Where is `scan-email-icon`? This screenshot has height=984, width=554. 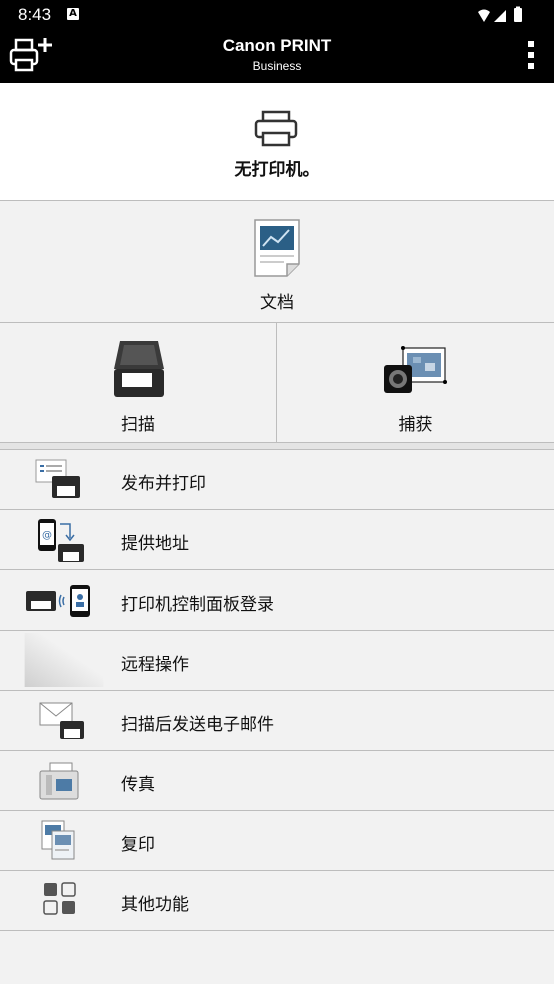 scan-email-icon is located at coordinates (61, 720).